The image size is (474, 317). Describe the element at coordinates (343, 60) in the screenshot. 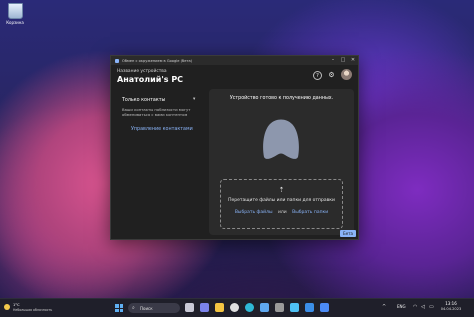

I see `maximize-button: □` at that location.